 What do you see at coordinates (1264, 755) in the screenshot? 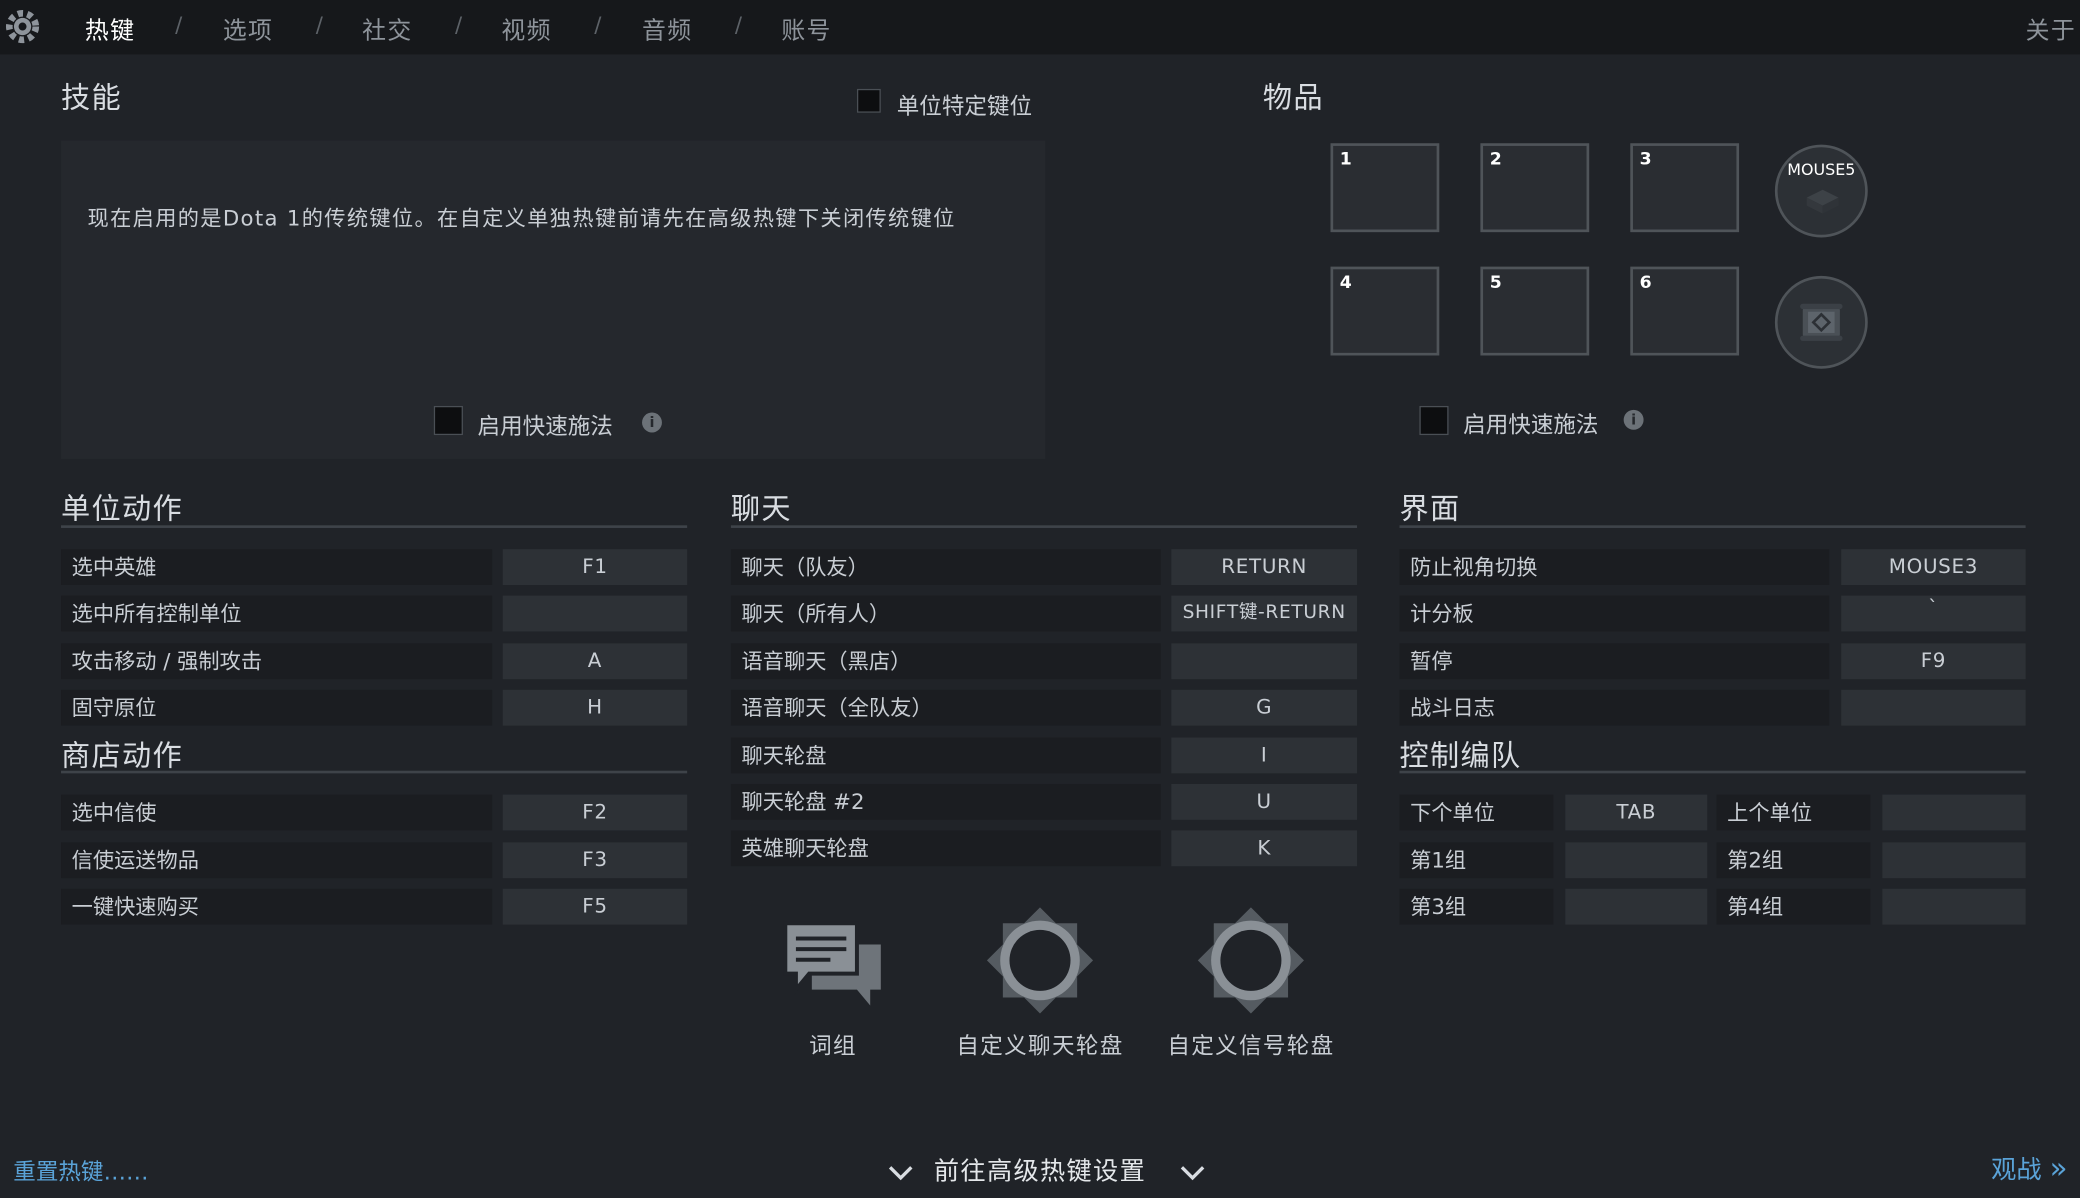
I see `hotkey-button: I` at bounding box center [1264, 755].